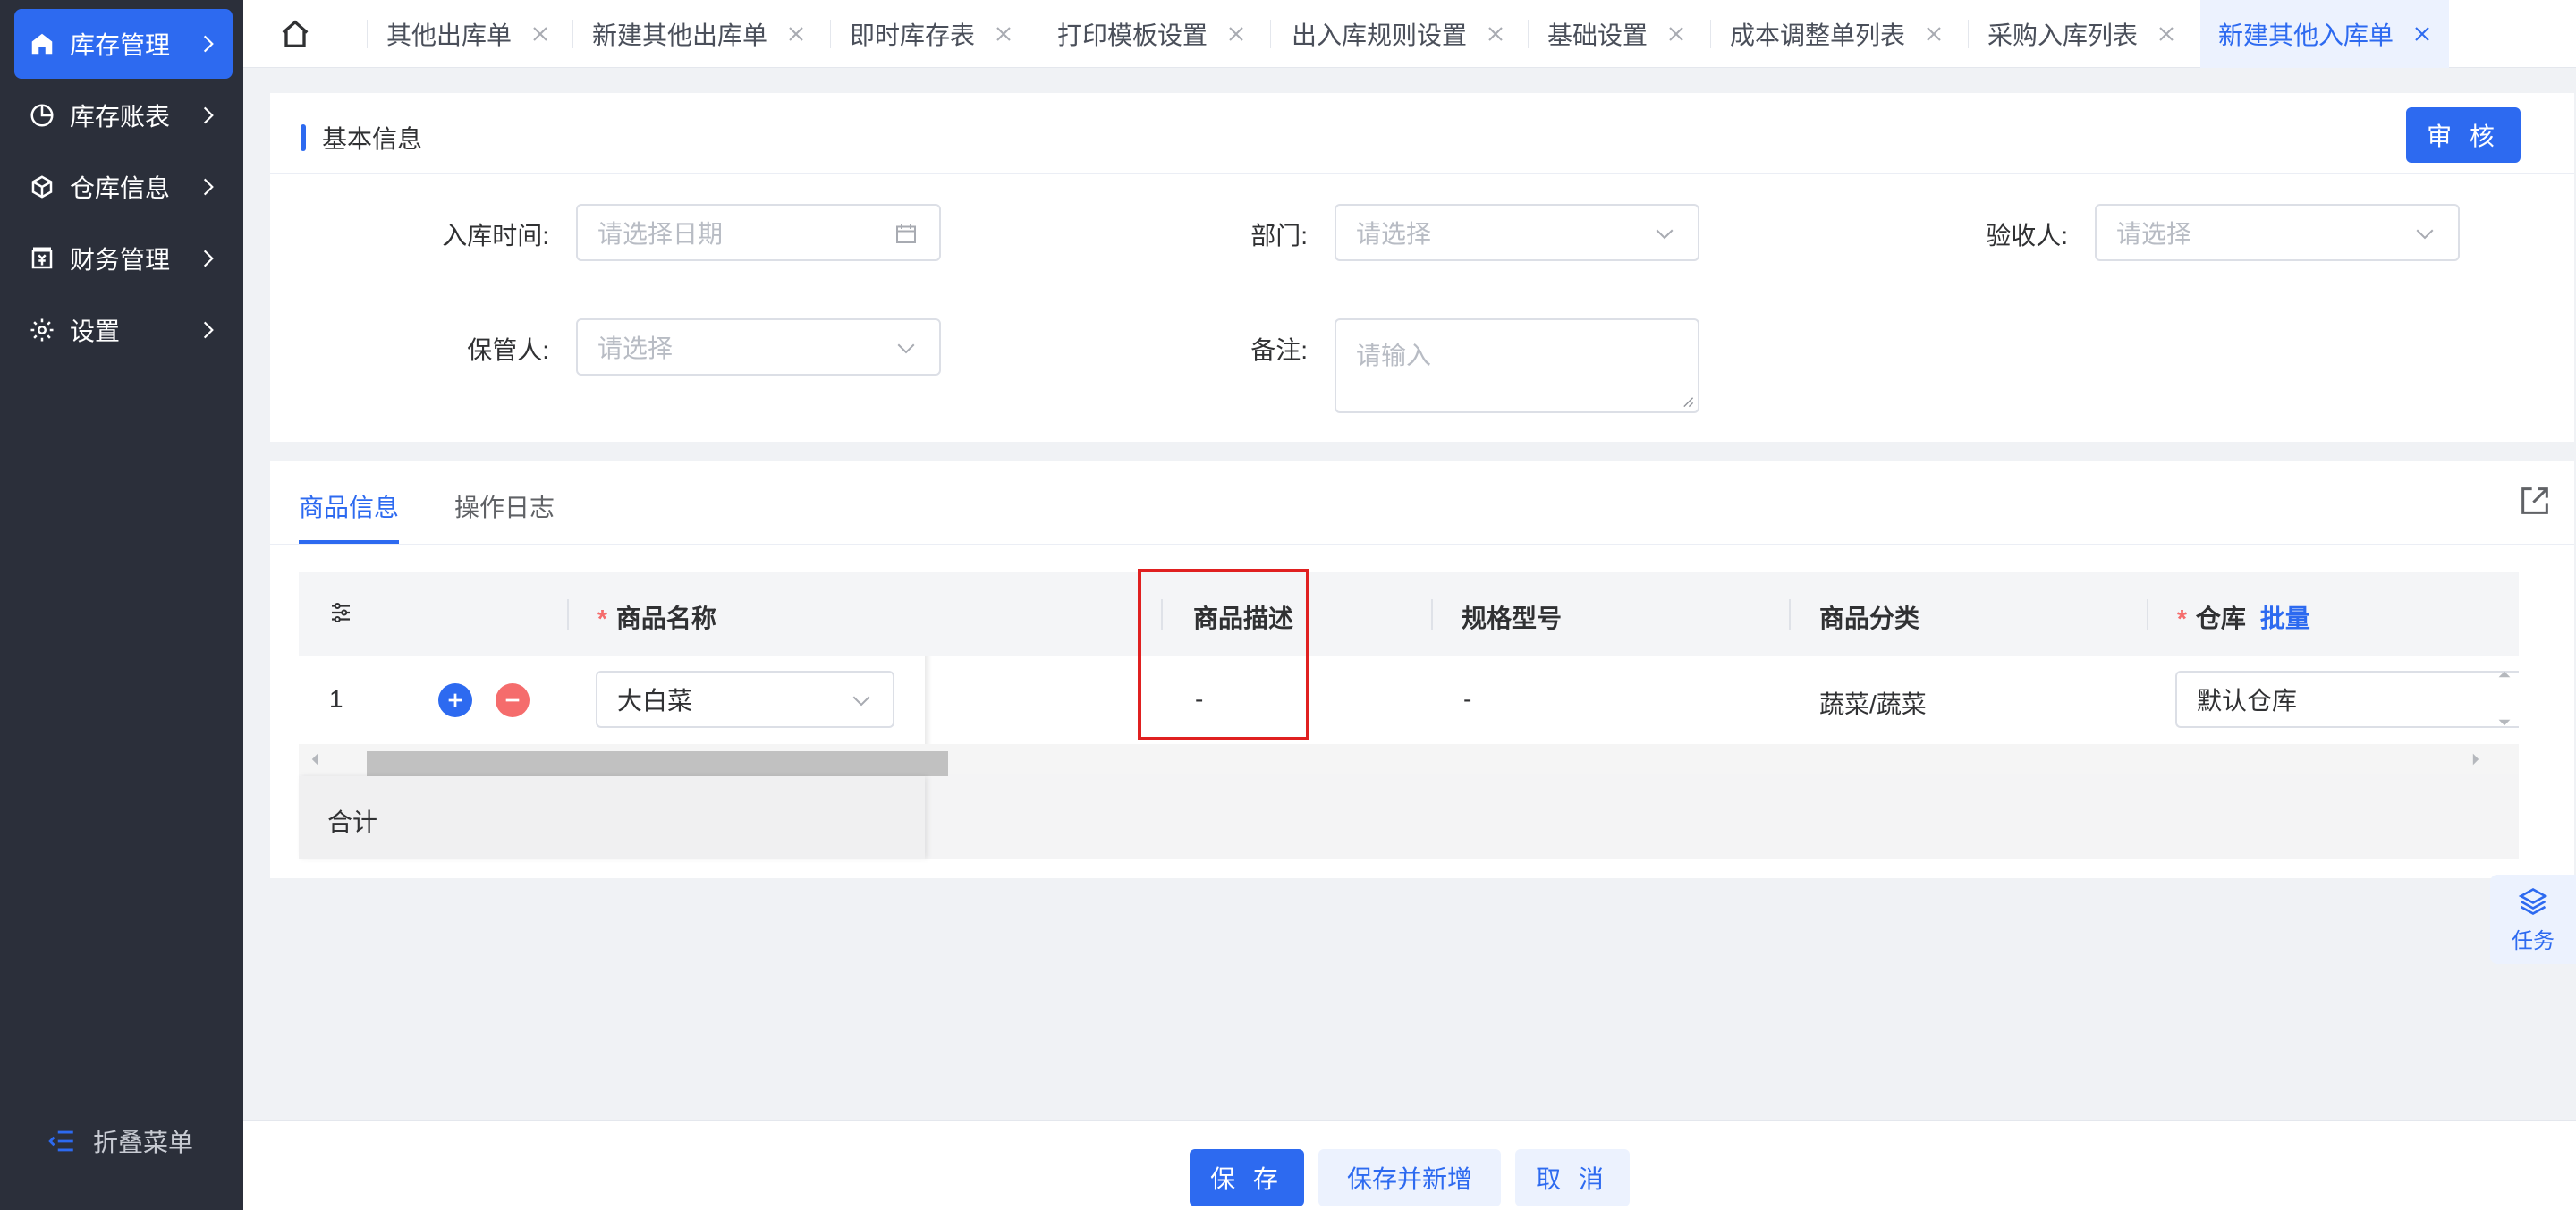  Describe the element at coordinates (1279, 236) in the screenshot. I see `department-label: 部门:` at that location.